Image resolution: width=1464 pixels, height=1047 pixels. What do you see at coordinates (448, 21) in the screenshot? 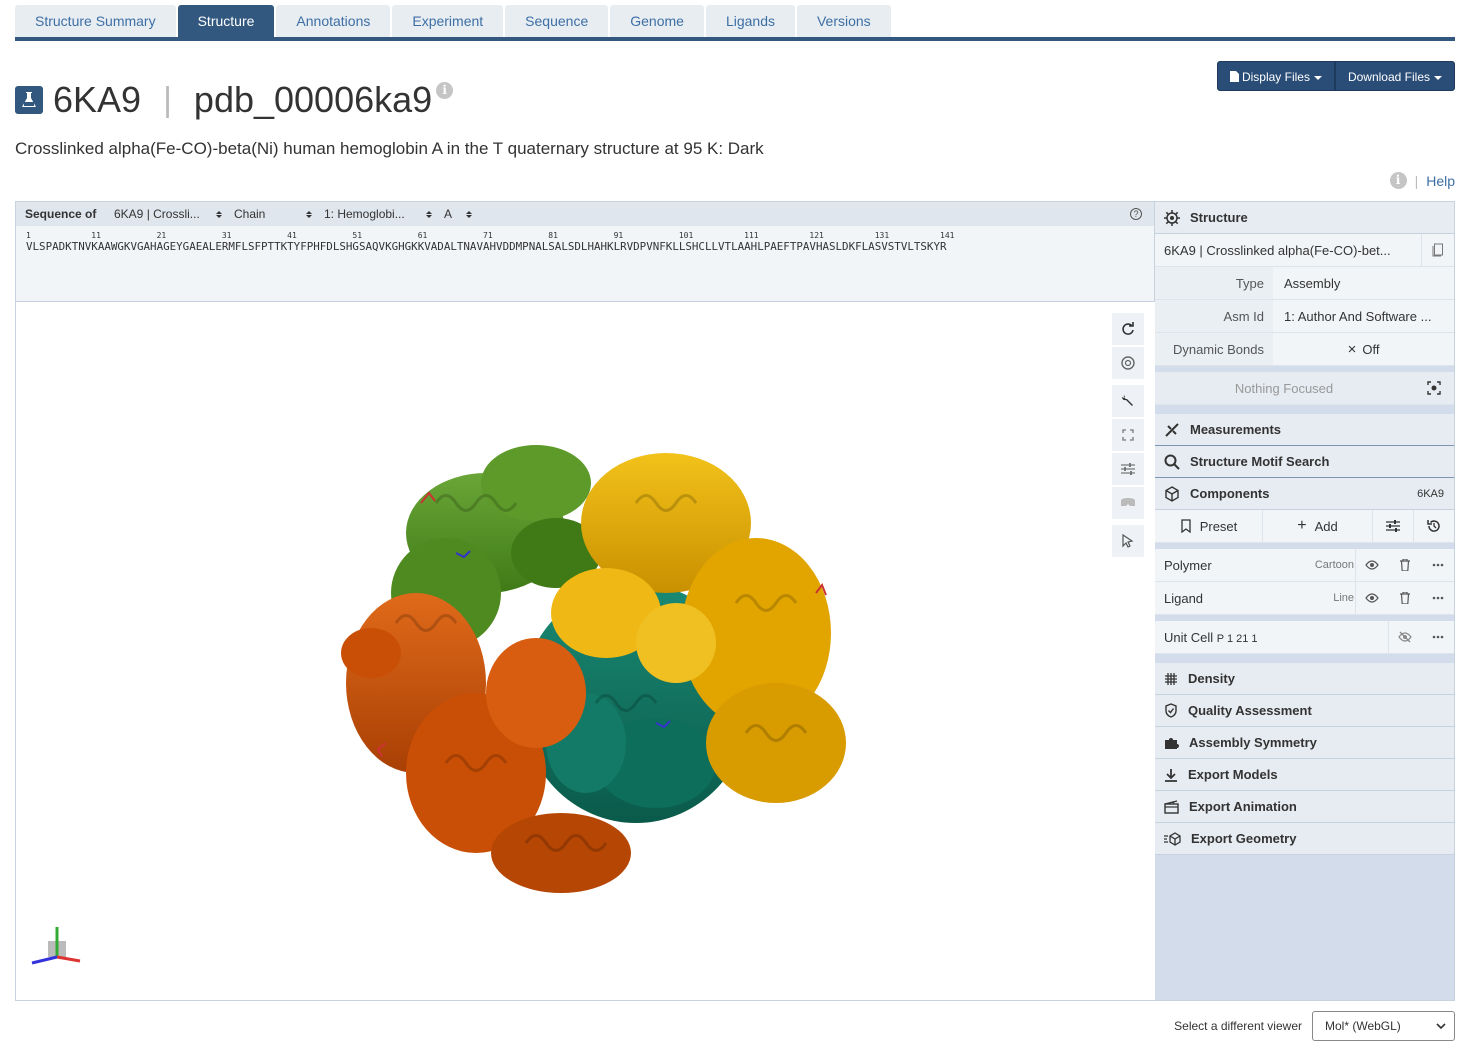
I see `tab-experiment: Experiment` at bounding box center [448, 21].